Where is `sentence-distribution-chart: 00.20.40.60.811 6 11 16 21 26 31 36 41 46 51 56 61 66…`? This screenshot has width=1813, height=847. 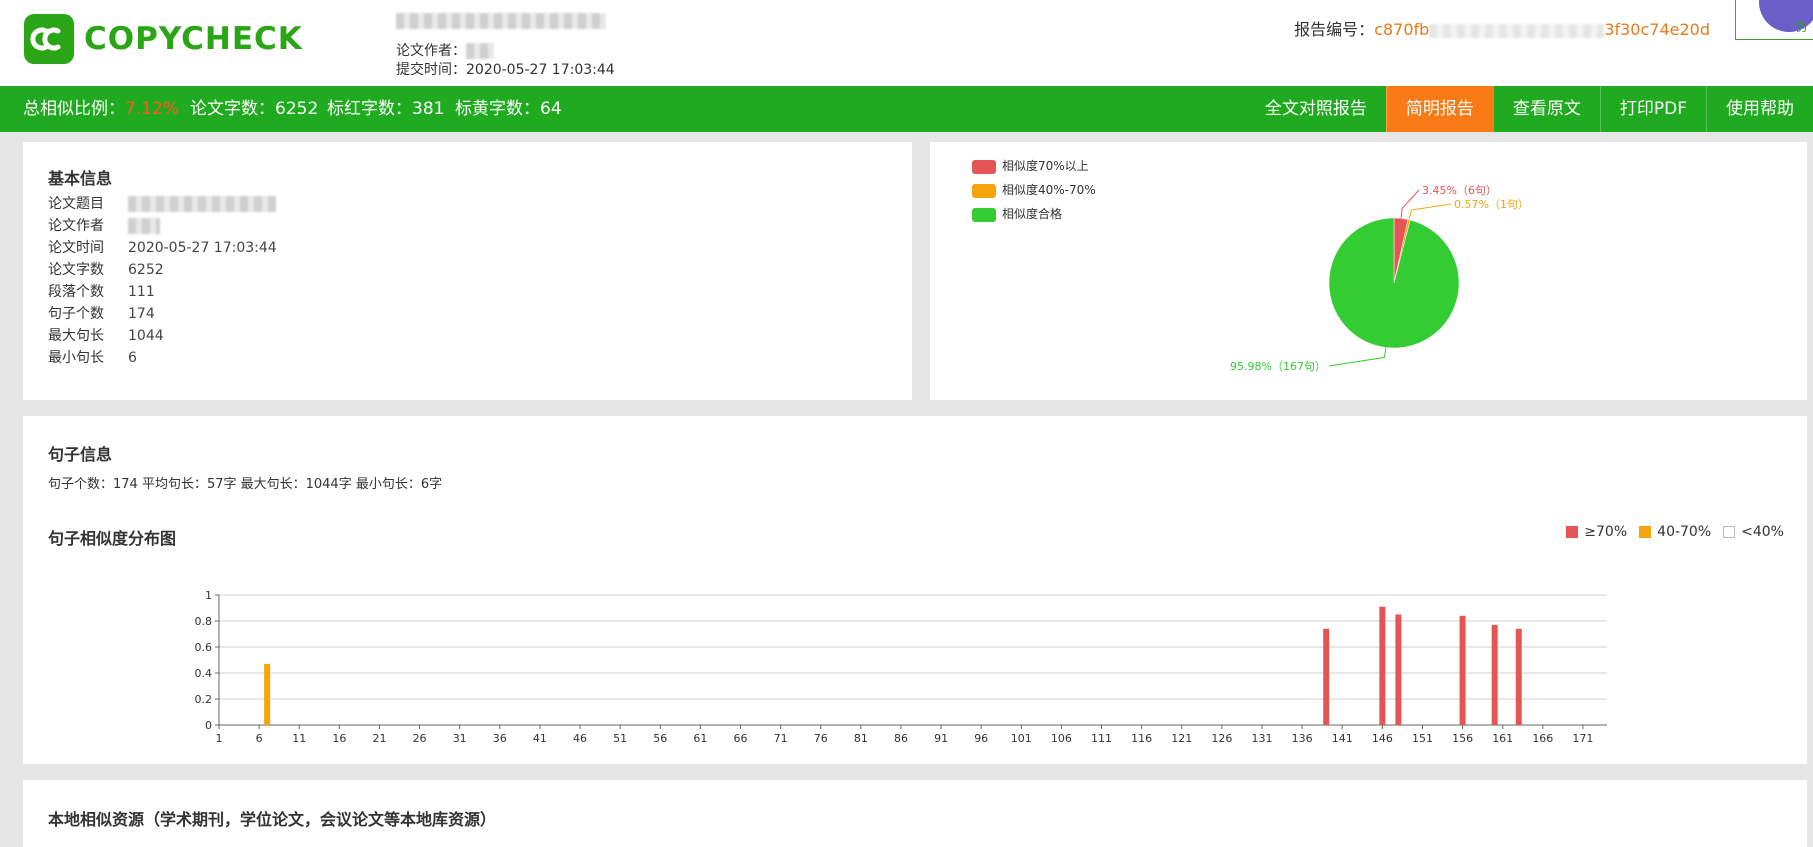 sentence-distribution-chart: 00.20.40.60.811 6 11 16 21 26 31 36 41 46 51 56 61 66… is located at coordinates (901, 667).